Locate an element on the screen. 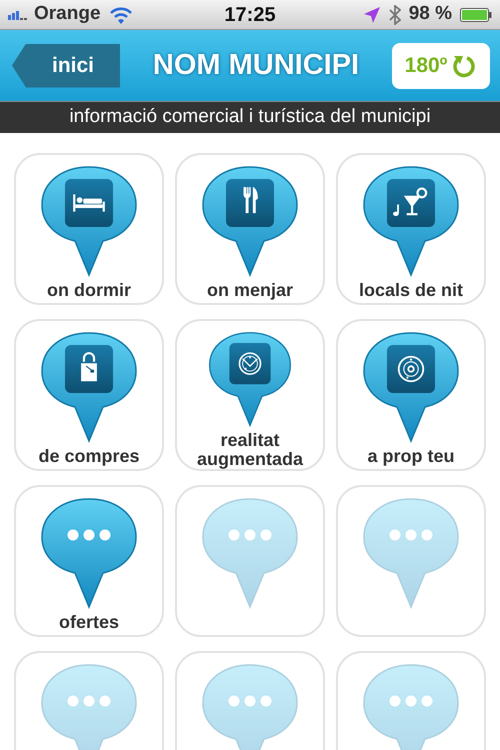  tile-label: on menjar is located at coordinates (250, 290).